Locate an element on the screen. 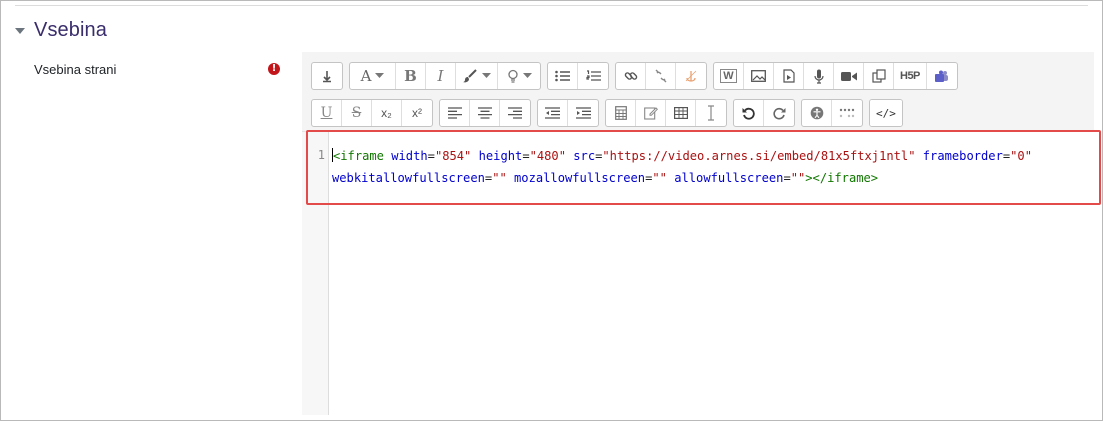 Image resolution: width=1103 pixels, height=421 pixels. html-source-button: </> is located at coordinates (886, 113).